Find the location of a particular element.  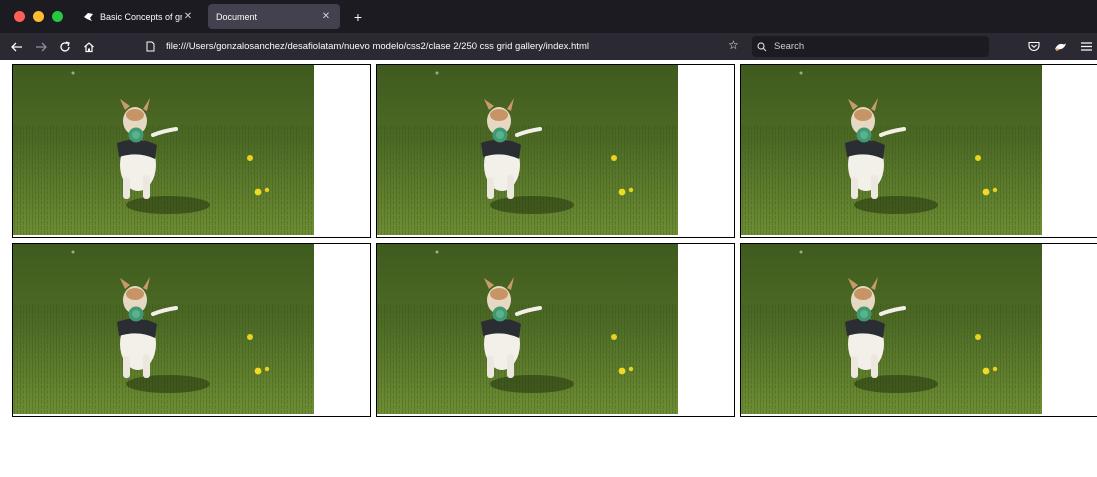

forward-icon is located at coordinates (41, 47).